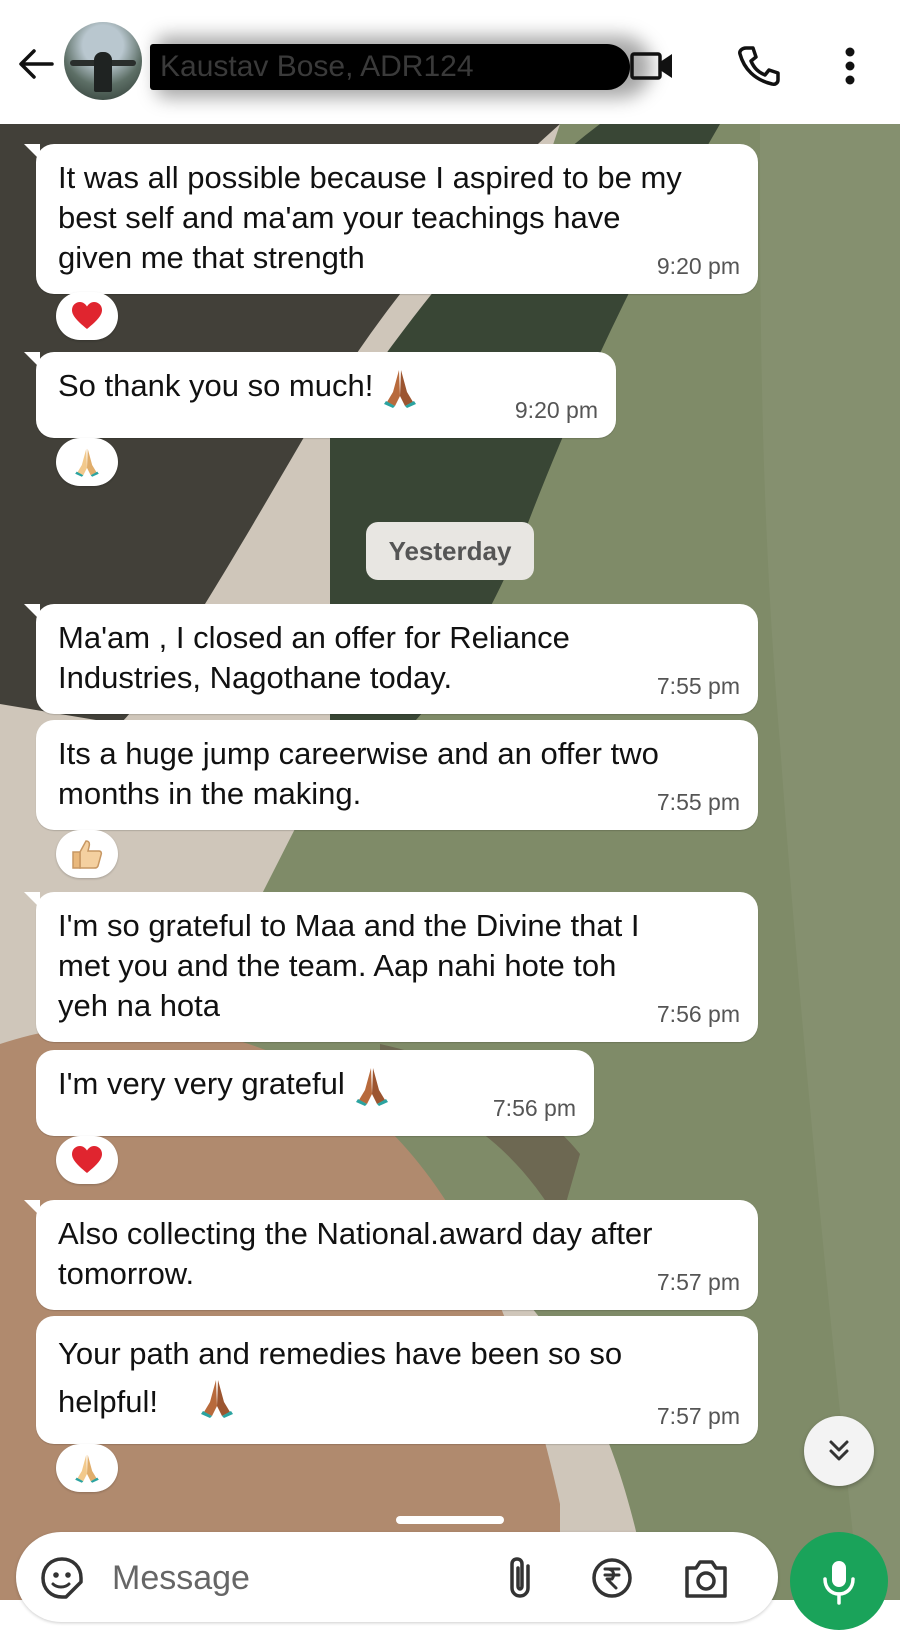 The image size is (900, 1630). I want to click on date-separator: Yesterday, so click(450, 551).